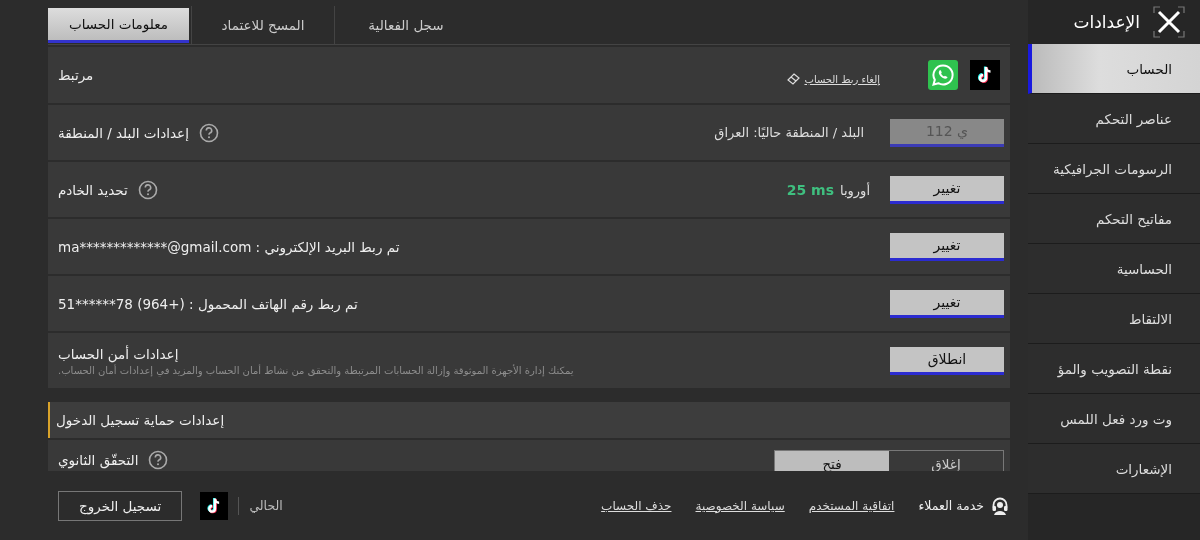 The image size is (1200, 540). I want to click on tab: المسح للاعتماد, so click(262, 25).